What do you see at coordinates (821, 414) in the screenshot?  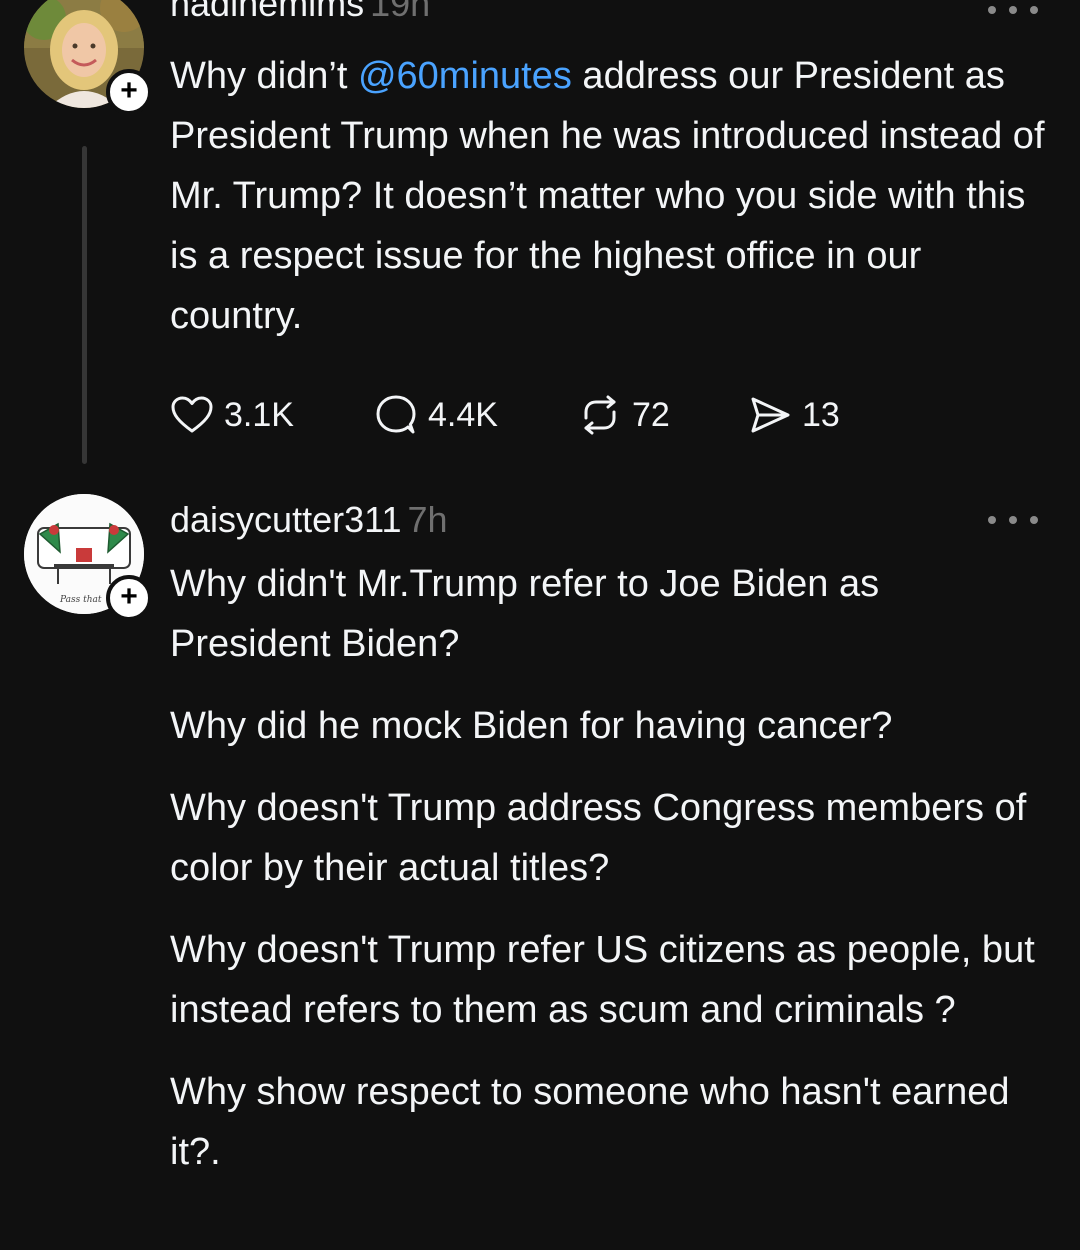 I see `share-count: 13` at bounding box center [821, 414].